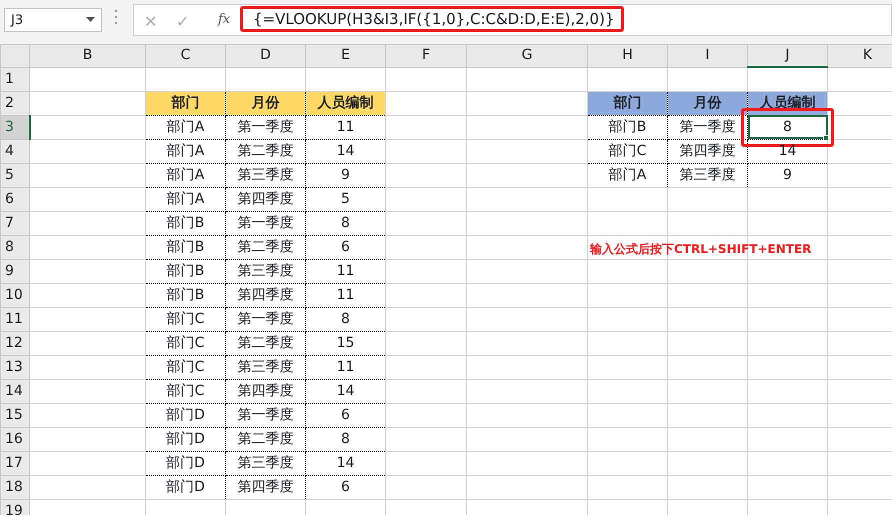 The height and width of the screenshot is (515, 892). Describe the element at coordinates (15, 343) in the screenshot. I see `row-header: 12` at that location.